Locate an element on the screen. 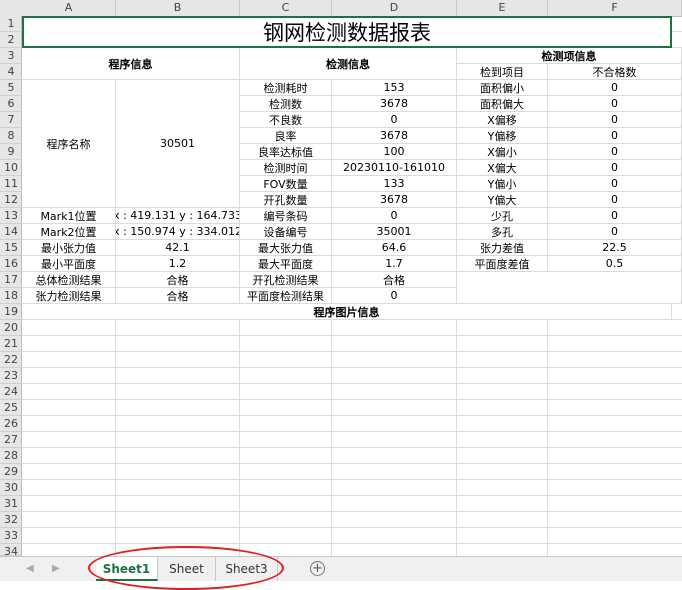  report-title: 钢网检测数据报表 is located at coordinates (347, 32).